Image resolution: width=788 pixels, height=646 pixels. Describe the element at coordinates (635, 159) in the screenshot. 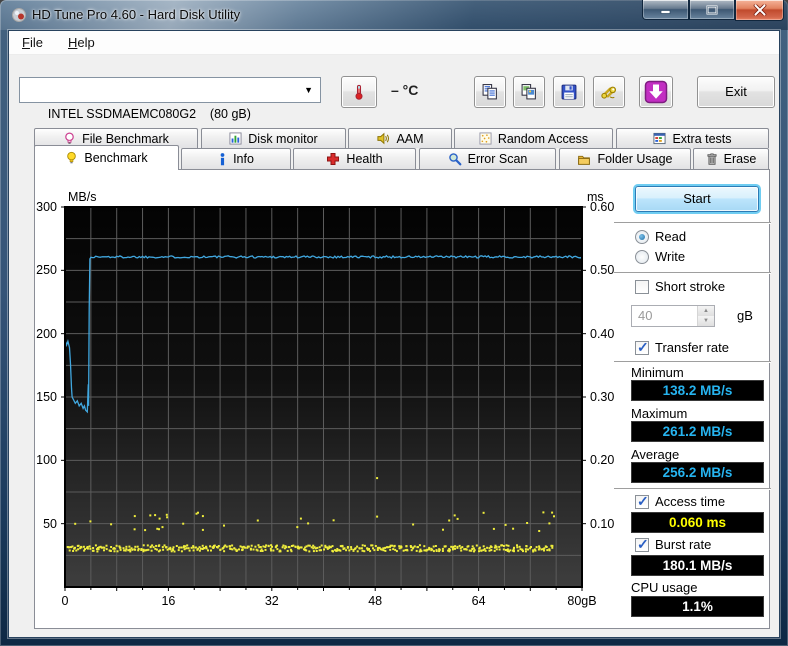

I see `tab-label: Folder Usage` at that location.